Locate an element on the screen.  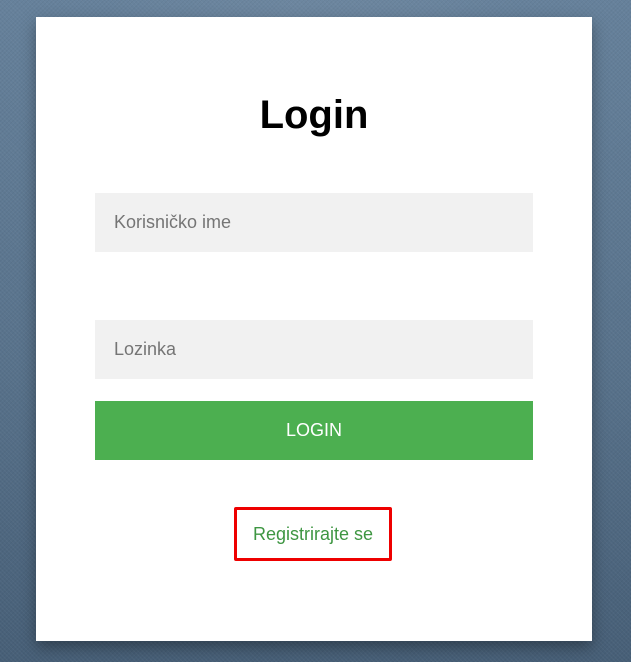
login-button: LOGIN is located at coordinates (314, 430).